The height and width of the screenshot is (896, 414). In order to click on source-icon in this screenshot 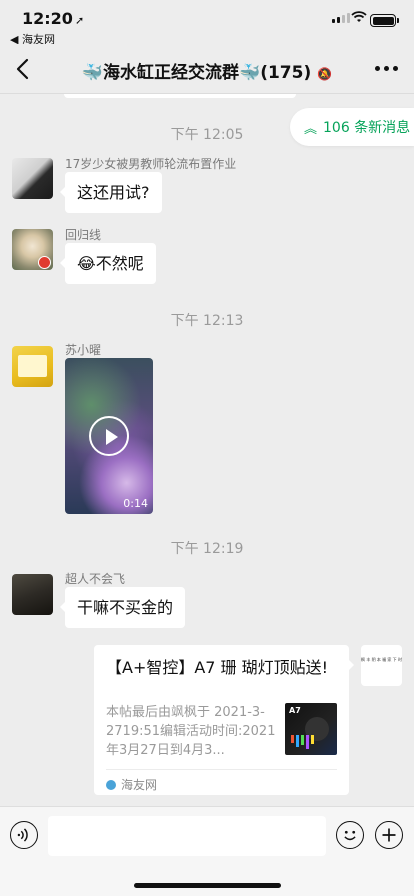, I will do `click(111, 784)`.